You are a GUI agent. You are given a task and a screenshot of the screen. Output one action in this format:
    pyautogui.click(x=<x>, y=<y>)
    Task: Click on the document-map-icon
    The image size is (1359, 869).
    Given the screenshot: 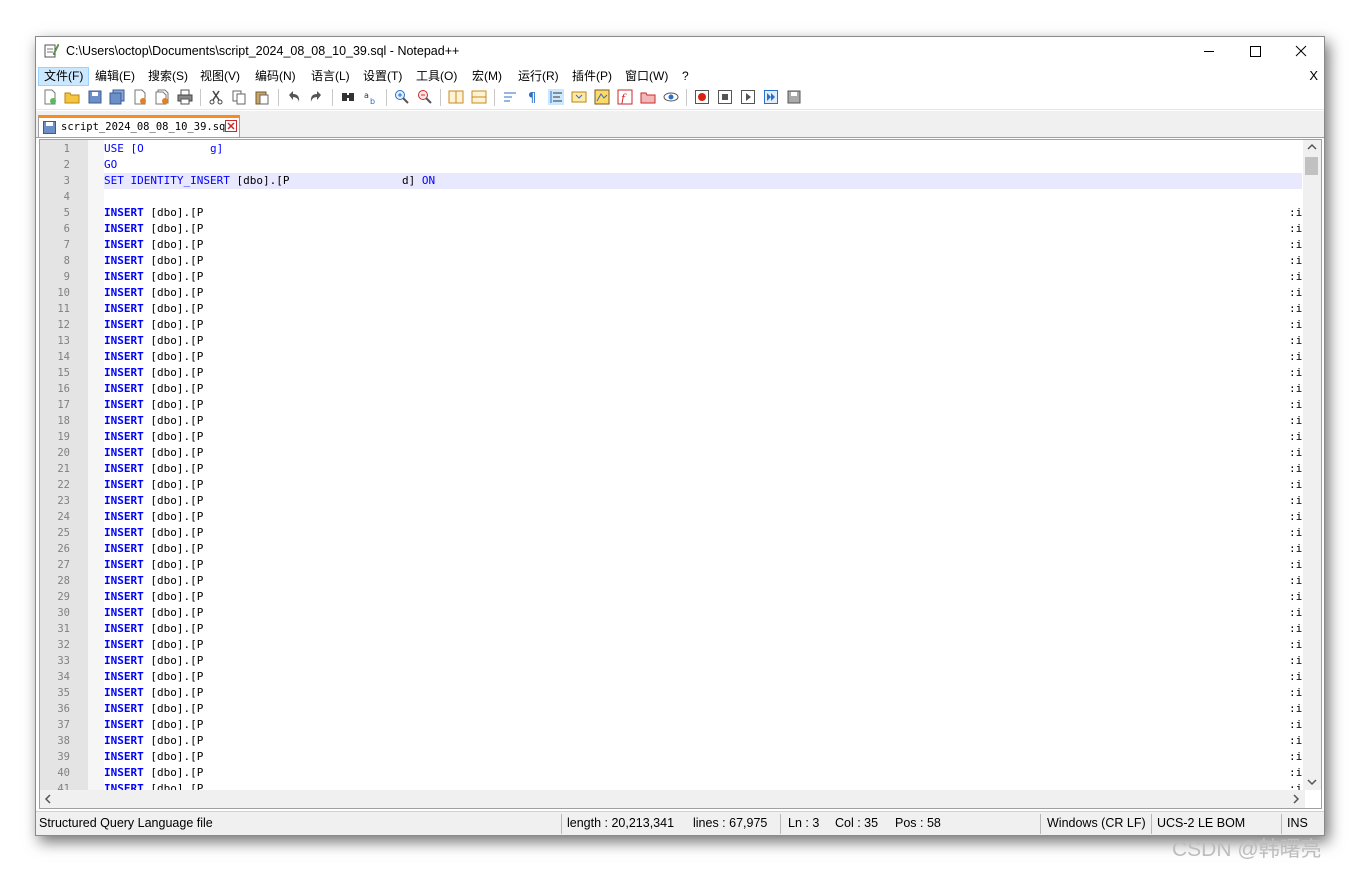 What is the action you would take?
    pyautogui.click(x=602, y=97)
    